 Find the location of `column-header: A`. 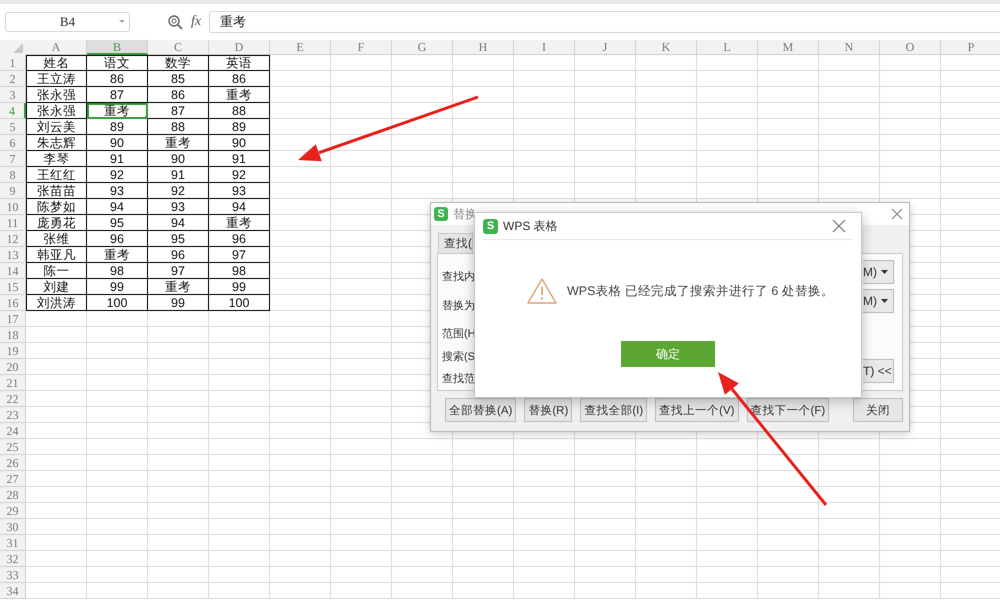

column-header: A is located at coordinates (56, 47).